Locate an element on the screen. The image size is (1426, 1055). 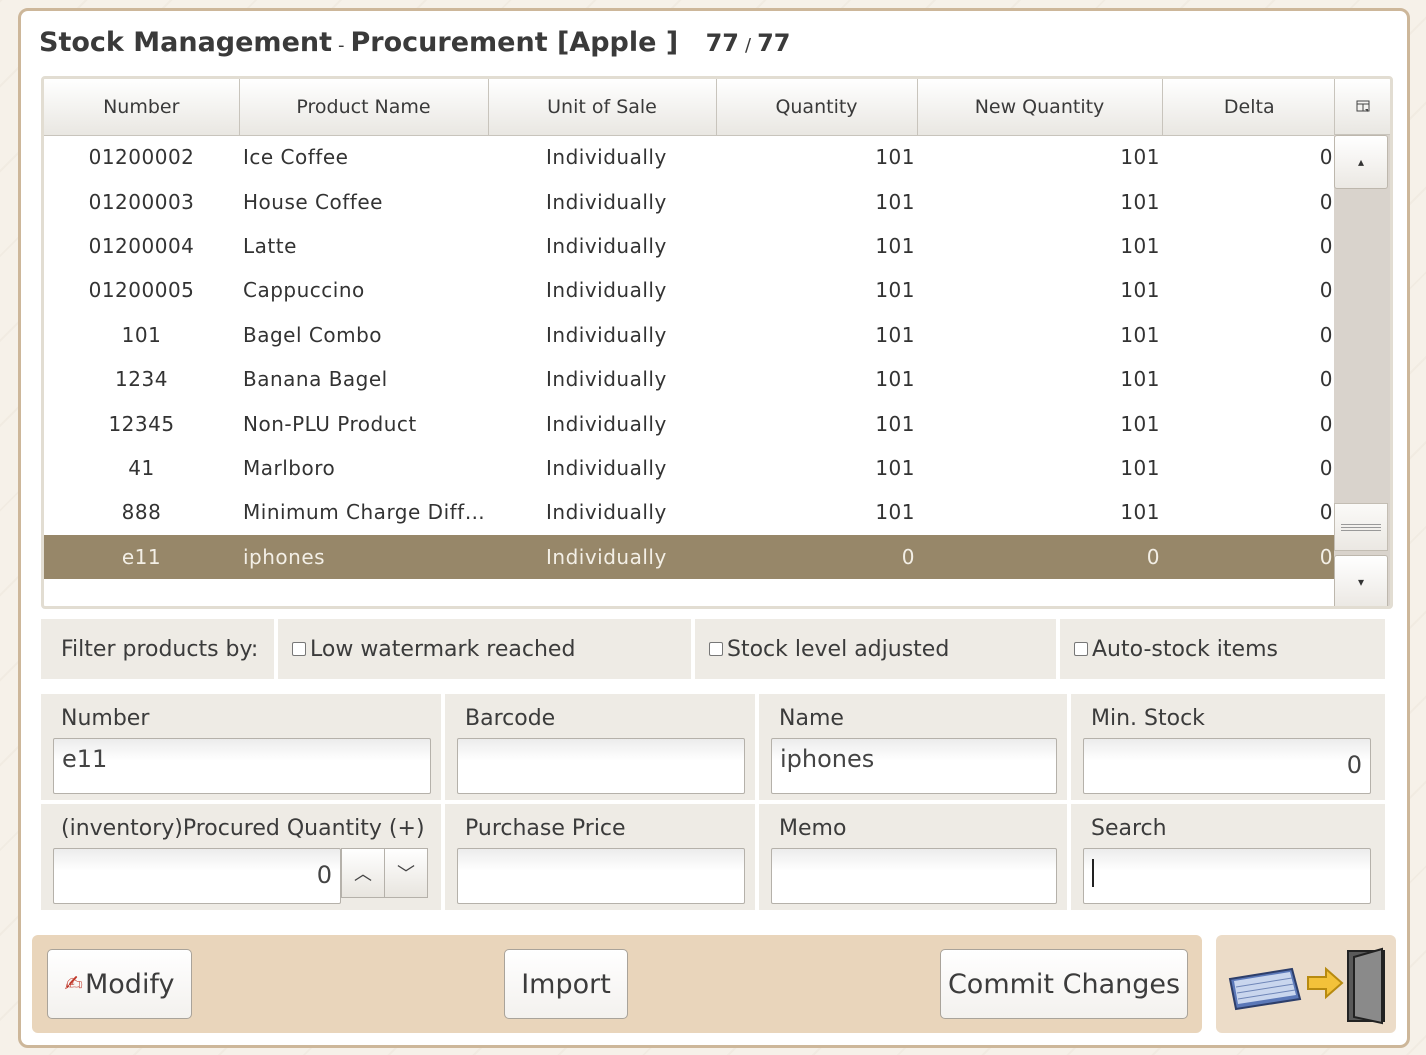
cell-number: 01200003 is located at coordinates (141, 201).